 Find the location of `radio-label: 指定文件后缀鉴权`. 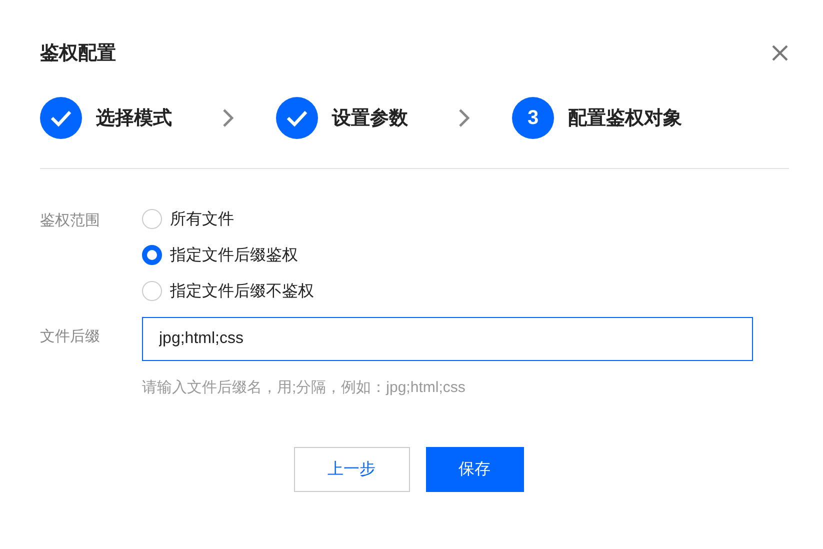

radio-label: 指定文件后缀鉴权 is located at coordinates (234, 255).